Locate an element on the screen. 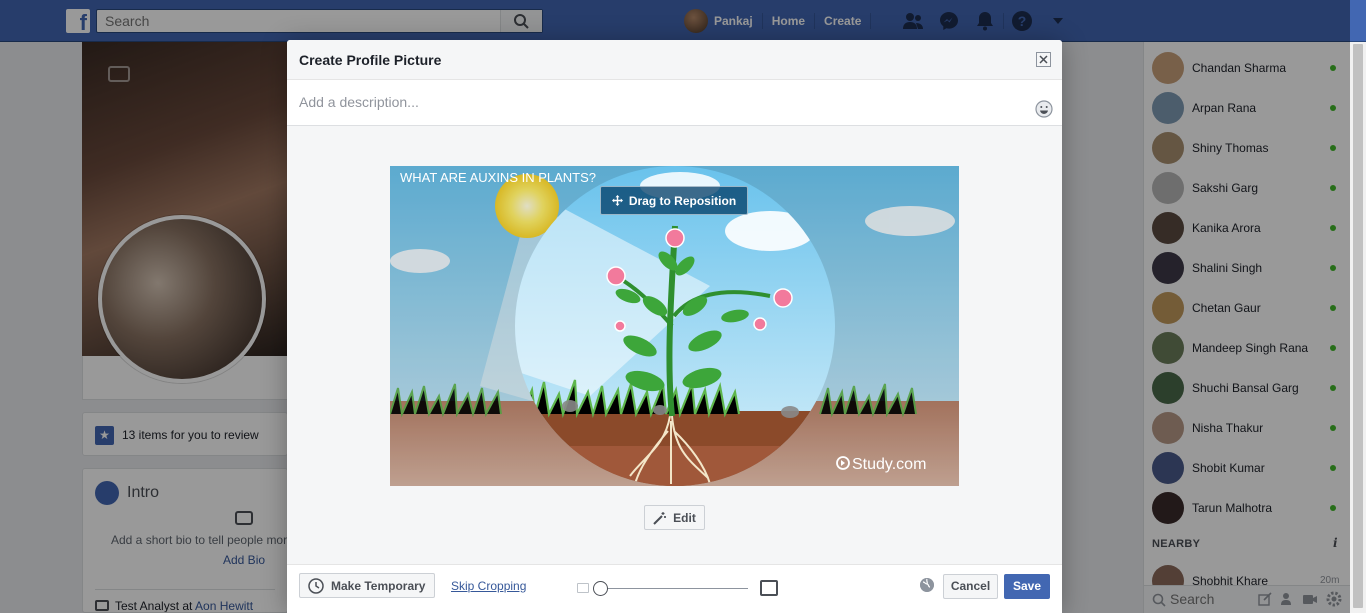 The height and width of the screenshot is (613, 1366). description-input is located at coordinates (649, 102).